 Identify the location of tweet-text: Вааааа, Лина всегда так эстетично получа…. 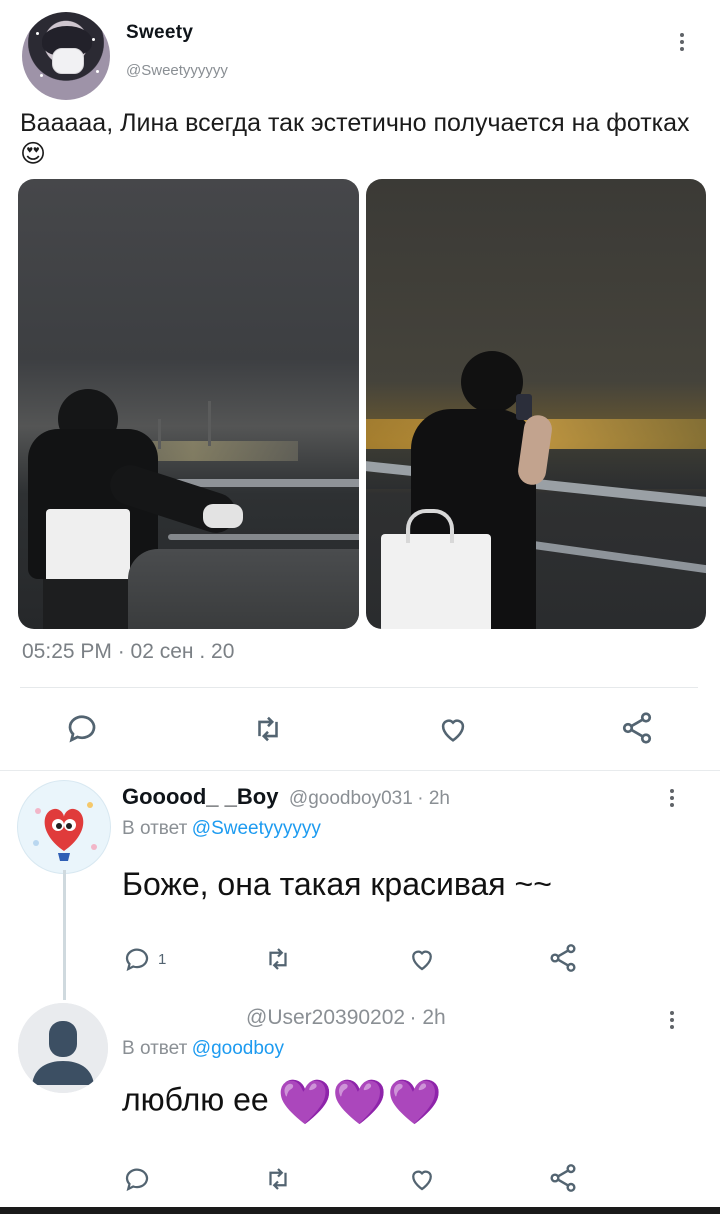
(360, 139).